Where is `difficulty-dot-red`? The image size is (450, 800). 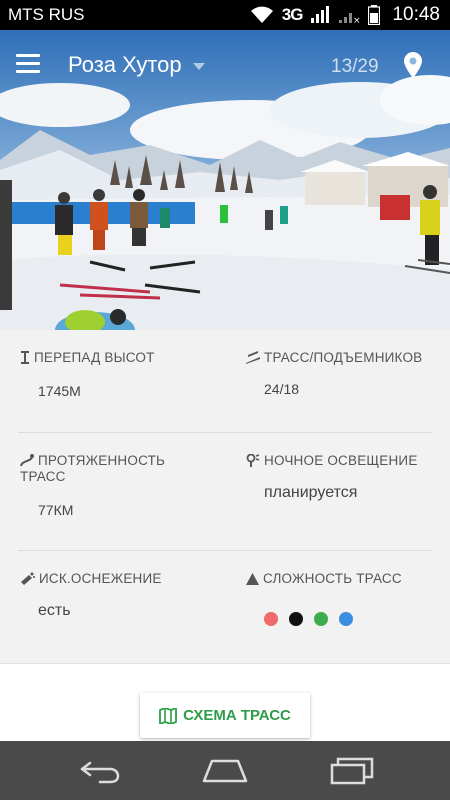 difficulty-dot-red is located at coordinates (271, 619).